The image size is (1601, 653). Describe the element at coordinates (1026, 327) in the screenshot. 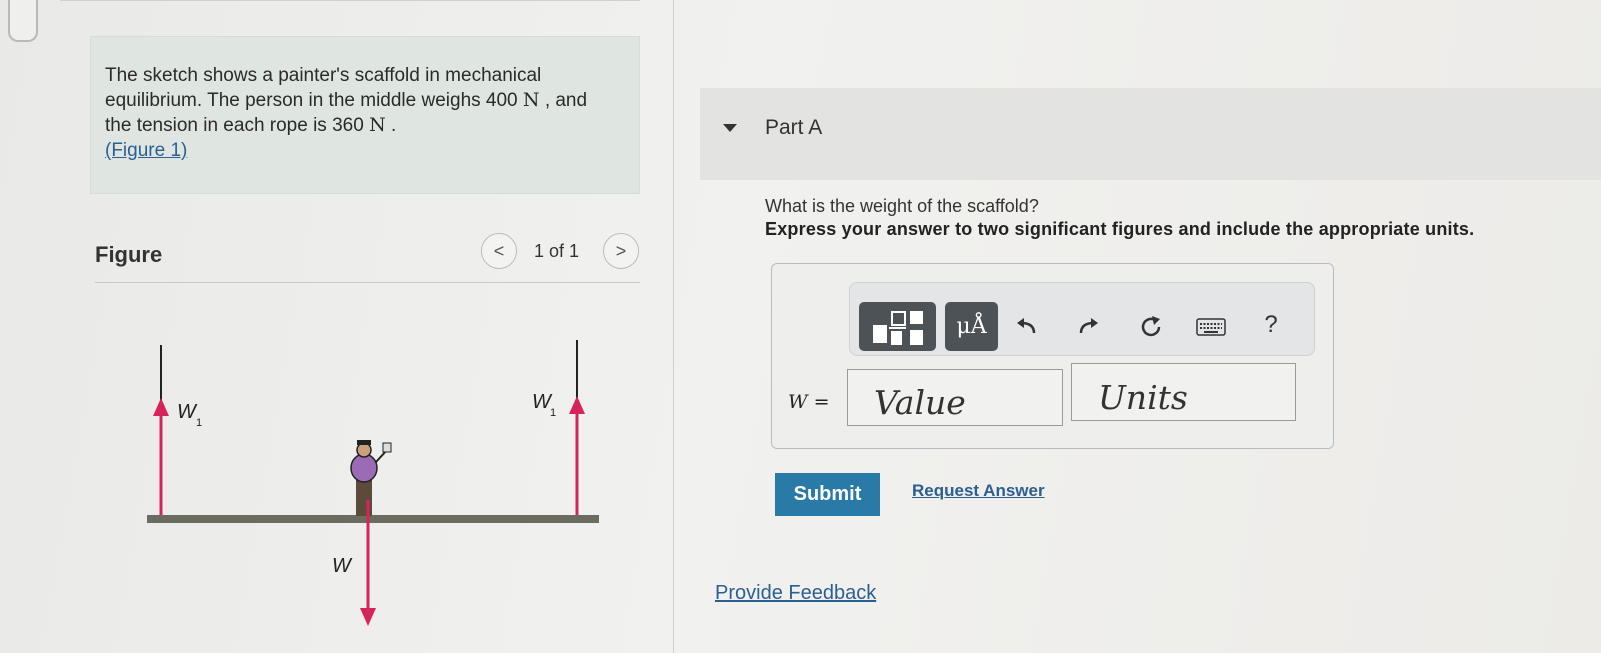

I see `undo-icon` at that location.